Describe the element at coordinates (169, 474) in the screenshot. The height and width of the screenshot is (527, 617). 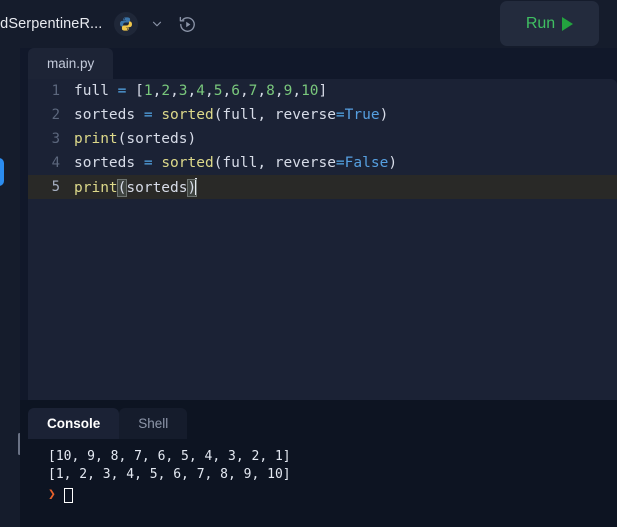
I see `console-output-line: [1, 2, 3, 4, 5, 6, 7, 8, 9, 10]` at that location.